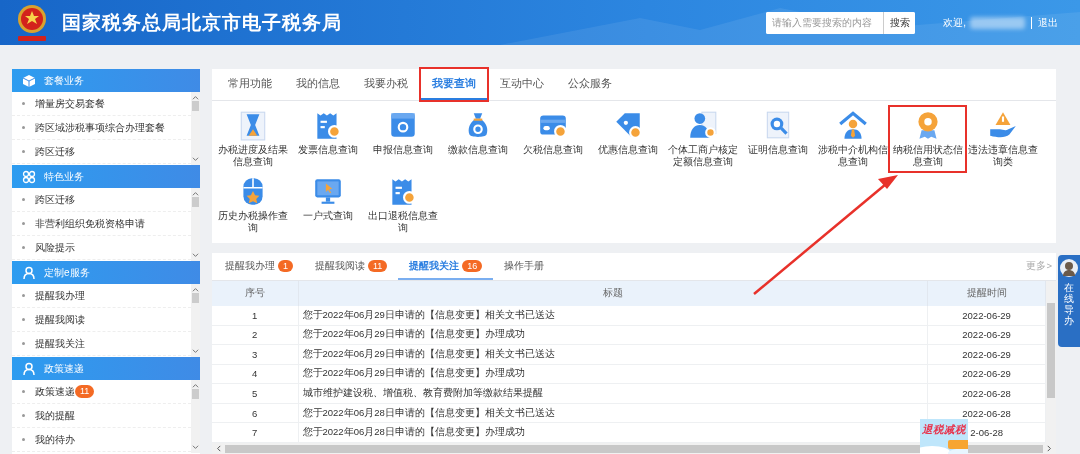 This screenshot has height=454, width=1080. I want to click on count-badge: 16, so click(472, 265).